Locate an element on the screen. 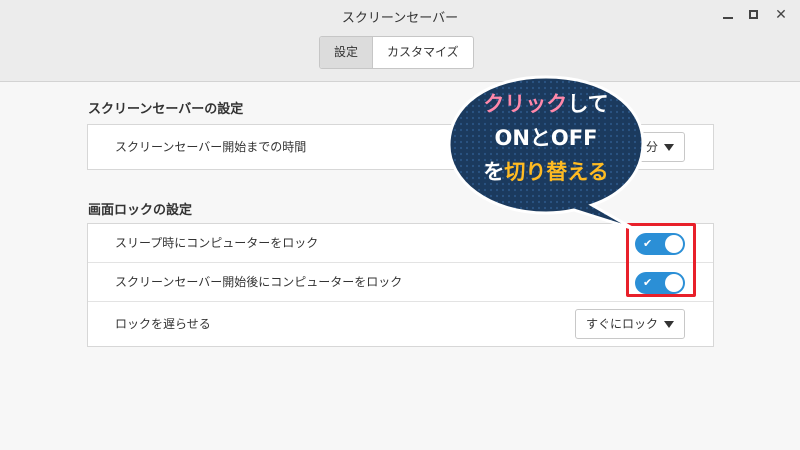 The width and height of the screenshot is (800, 450). annotation-callout: クリックして ONとOFF を切り替える is located at coordinates (546, 153).